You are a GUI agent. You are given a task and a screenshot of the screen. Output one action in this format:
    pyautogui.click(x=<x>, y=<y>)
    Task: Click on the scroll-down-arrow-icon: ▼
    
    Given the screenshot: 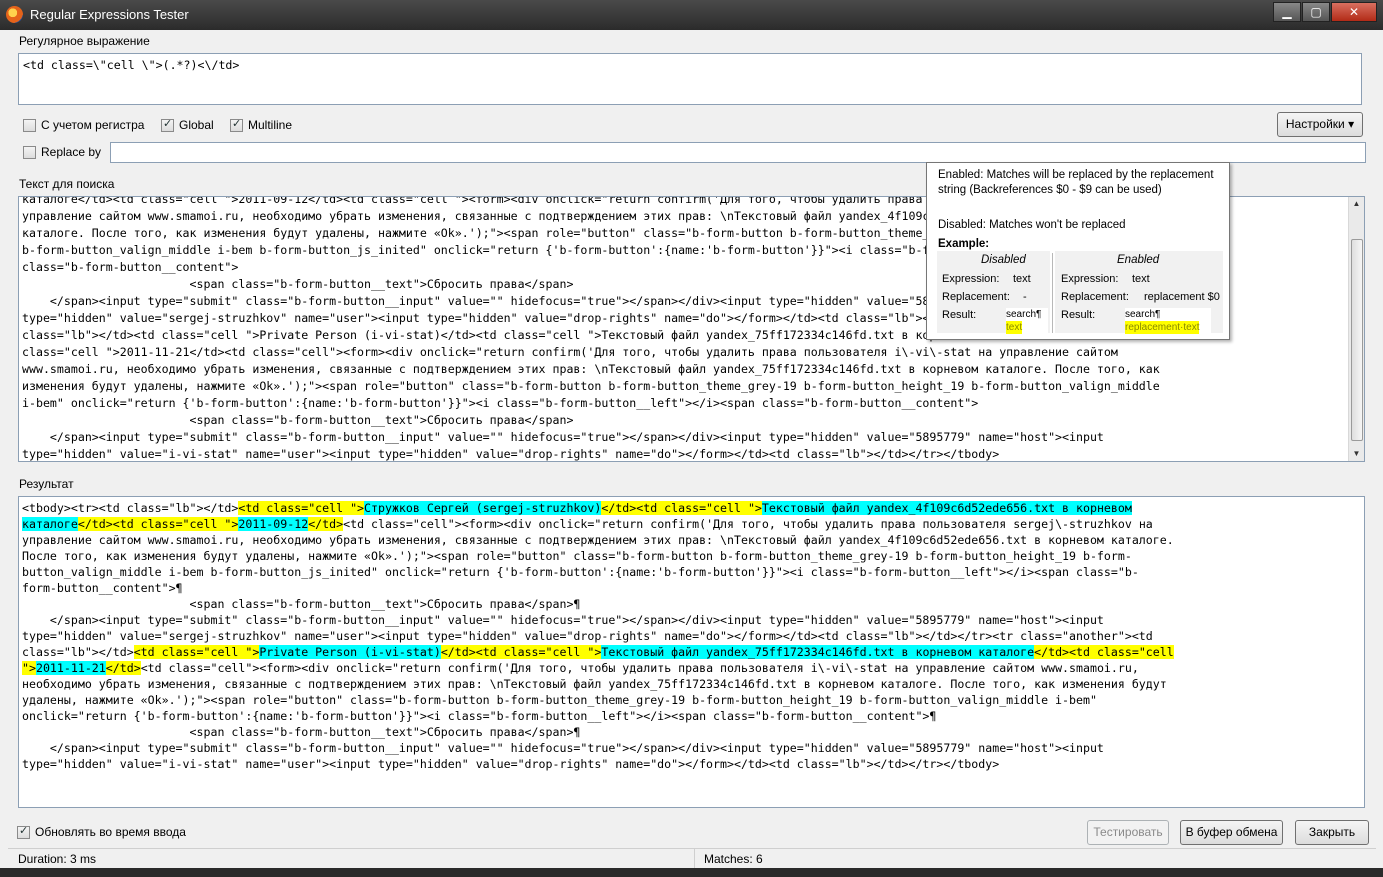 What is the action you would take?
    pyautogui.click(x=1356, y=454)
    